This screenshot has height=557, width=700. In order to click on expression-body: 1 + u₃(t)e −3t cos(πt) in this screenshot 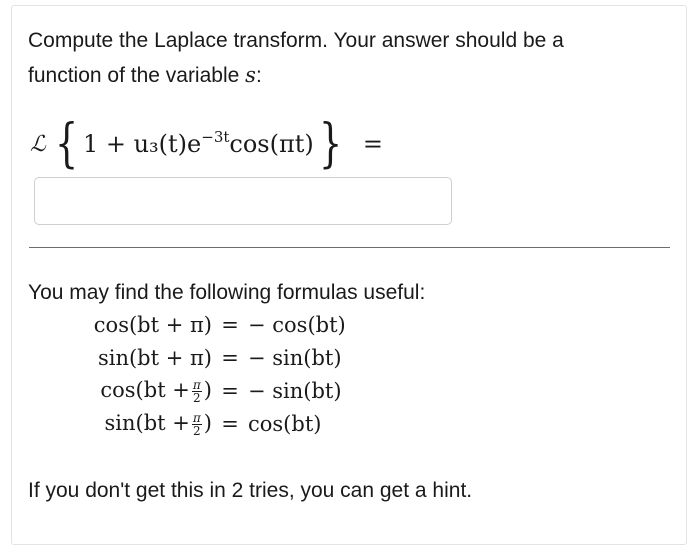, I will do `click(198, 143)`.